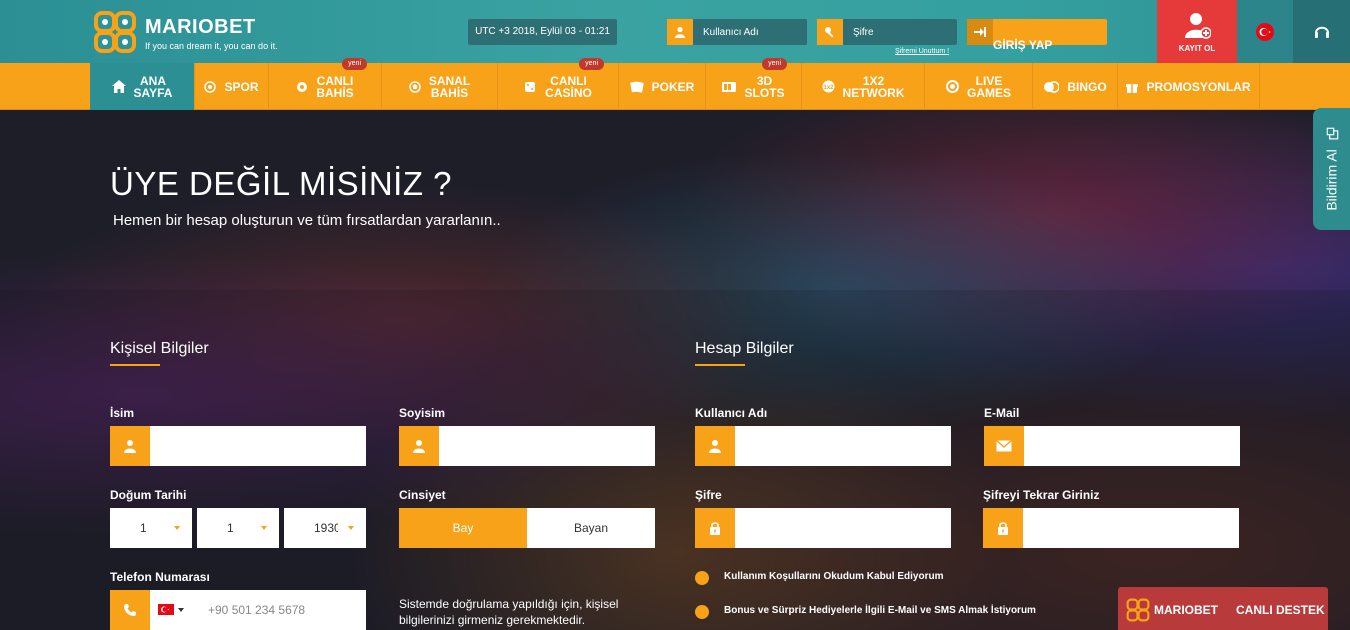  I want to click on nav-bingo: BINGO, so click(1075, 86).